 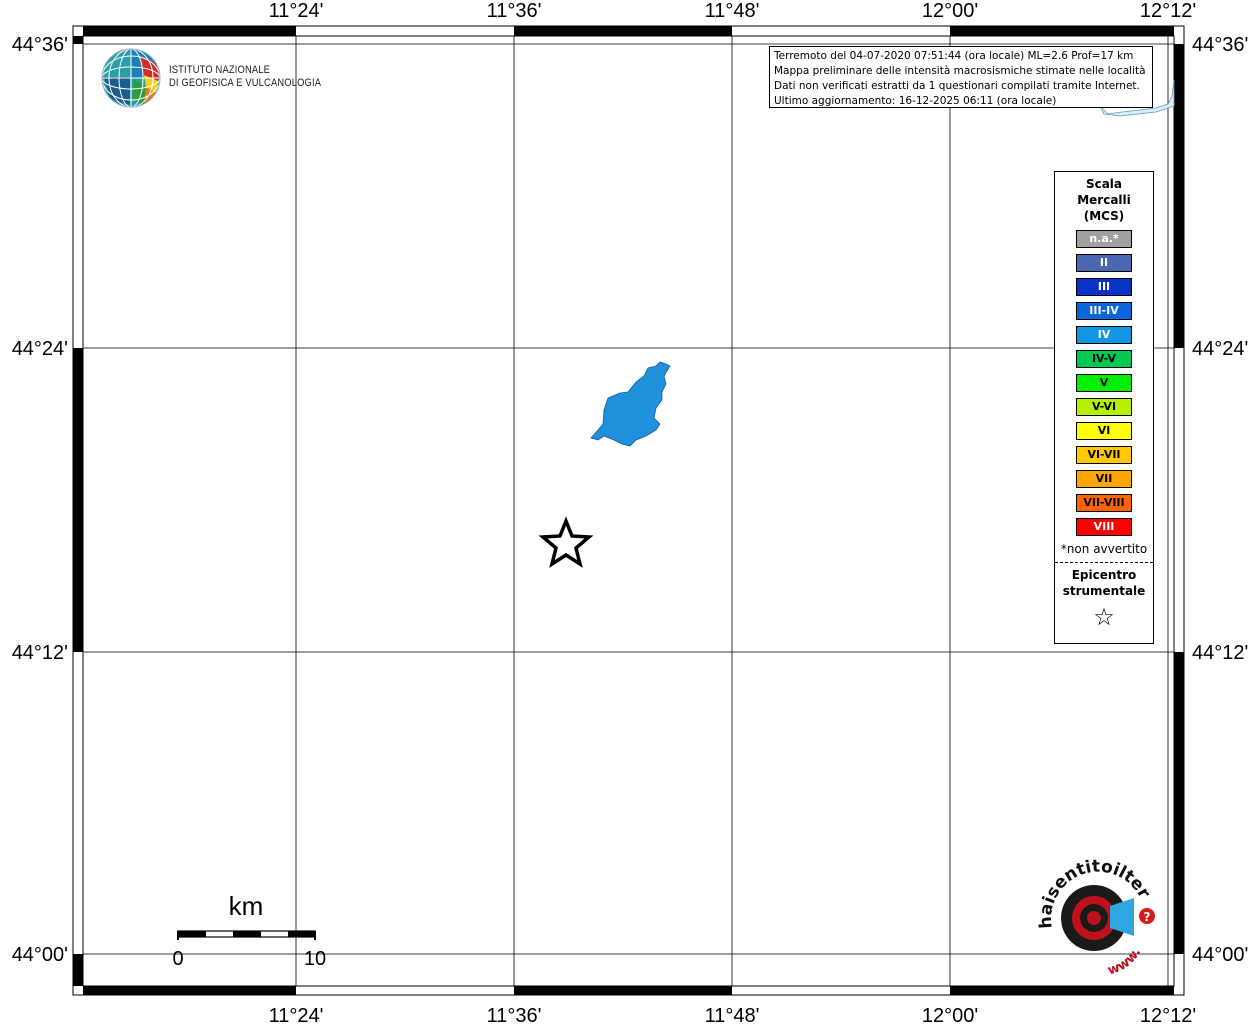 What do you see at coordinates (1104, 335) in the screenshot?
I see `legend-item-iv: IV` at bounding box center [1104, 335].